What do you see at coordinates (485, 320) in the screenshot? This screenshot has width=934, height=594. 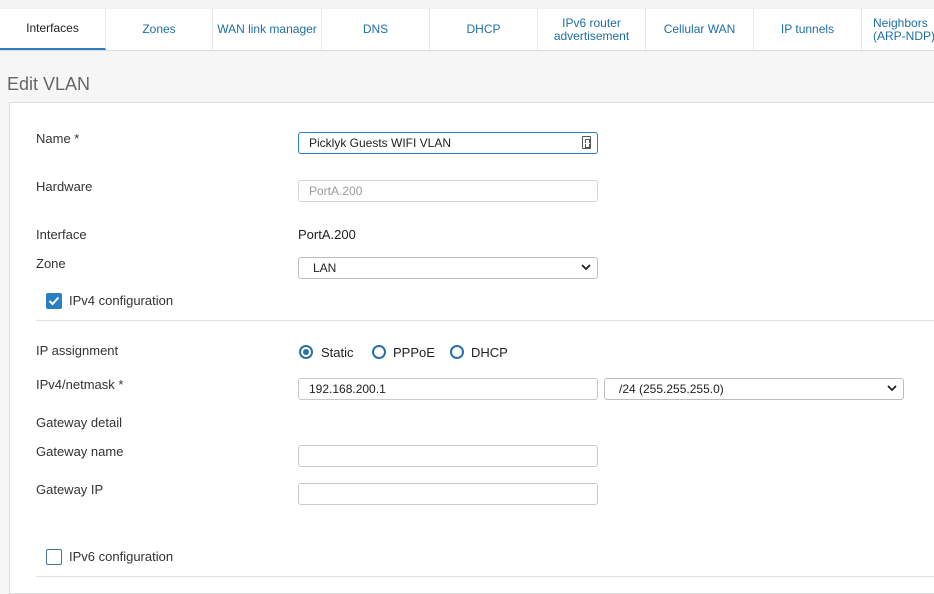 I see `section-divider` at bounding box center [485, 320].